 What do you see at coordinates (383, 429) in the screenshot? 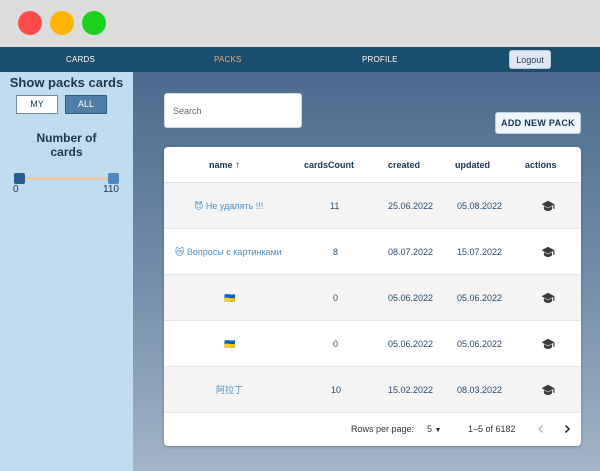
I see `rows-per-page-label: Rows per page:` at bounding box center [383, 429].